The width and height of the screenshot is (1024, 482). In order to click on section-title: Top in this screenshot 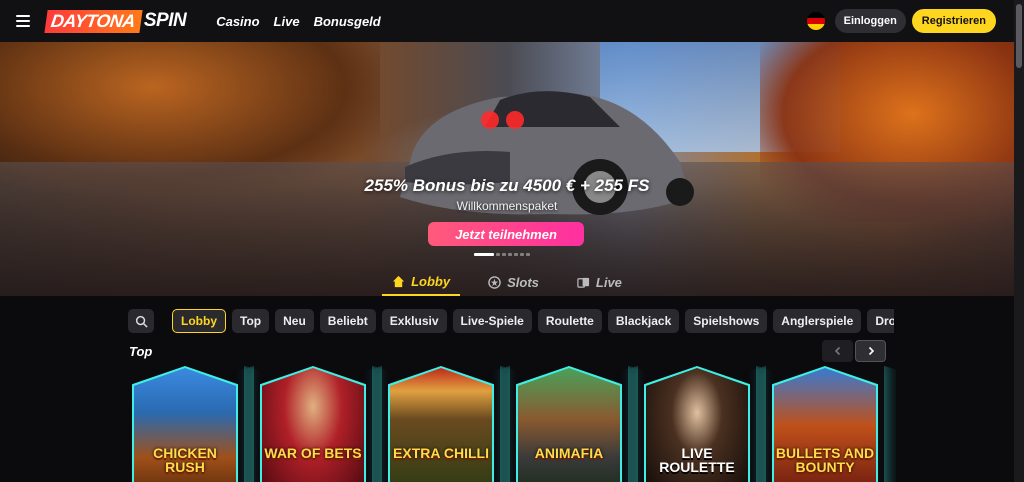, I will do `click(141, 351)`.